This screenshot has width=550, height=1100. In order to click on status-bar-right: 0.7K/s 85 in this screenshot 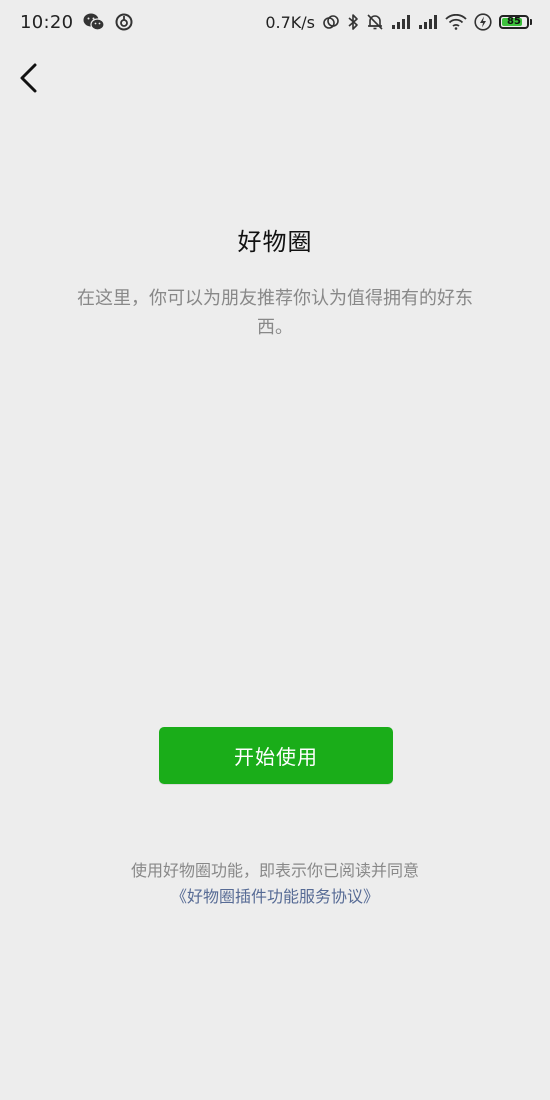, I will do `click(398, 22)`.